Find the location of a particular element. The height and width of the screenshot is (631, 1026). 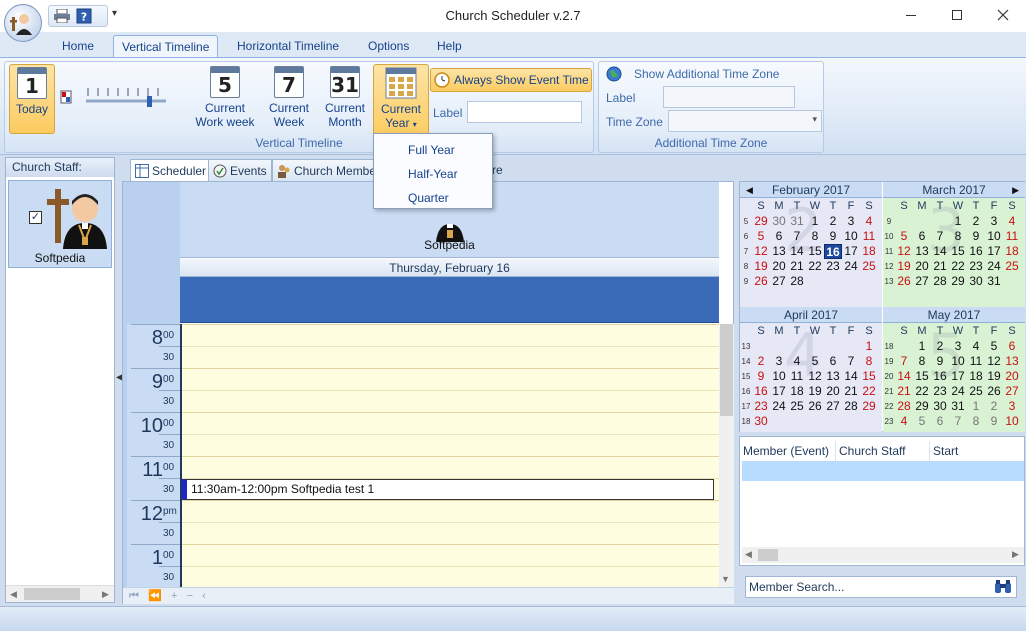

day-cell: 6 is located at coordinates (833, 361).